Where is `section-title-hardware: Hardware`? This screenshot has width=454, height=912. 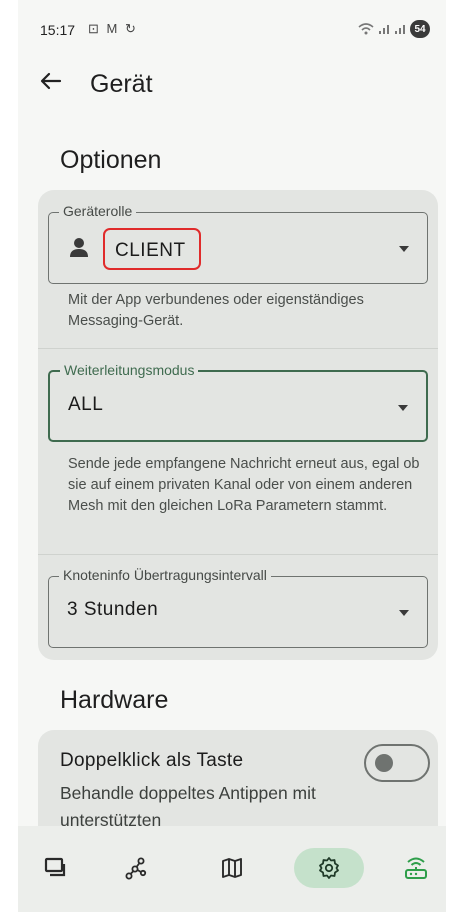 section-title-hardware: Hardware is located at coordinates (114, 700).